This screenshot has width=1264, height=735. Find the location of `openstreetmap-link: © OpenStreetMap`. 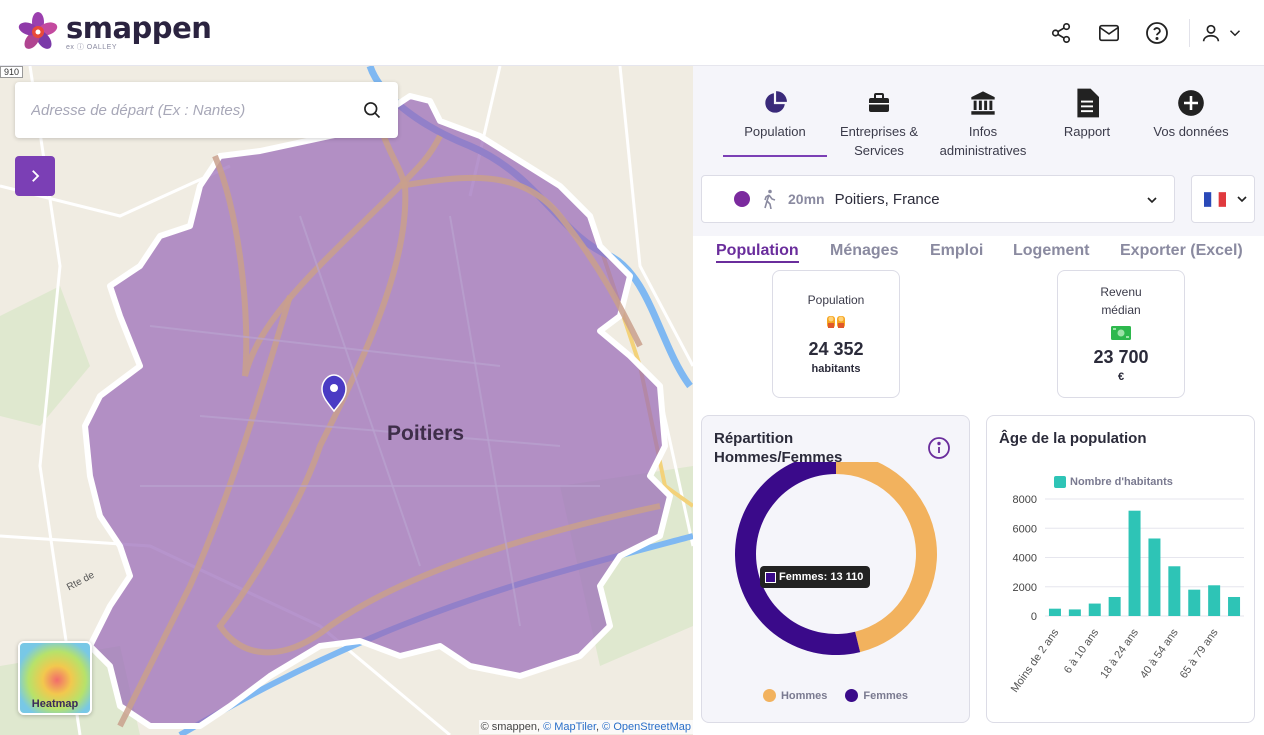

openstreetmap-link: © OpenStreetMap is located at coordinates (646, 727).